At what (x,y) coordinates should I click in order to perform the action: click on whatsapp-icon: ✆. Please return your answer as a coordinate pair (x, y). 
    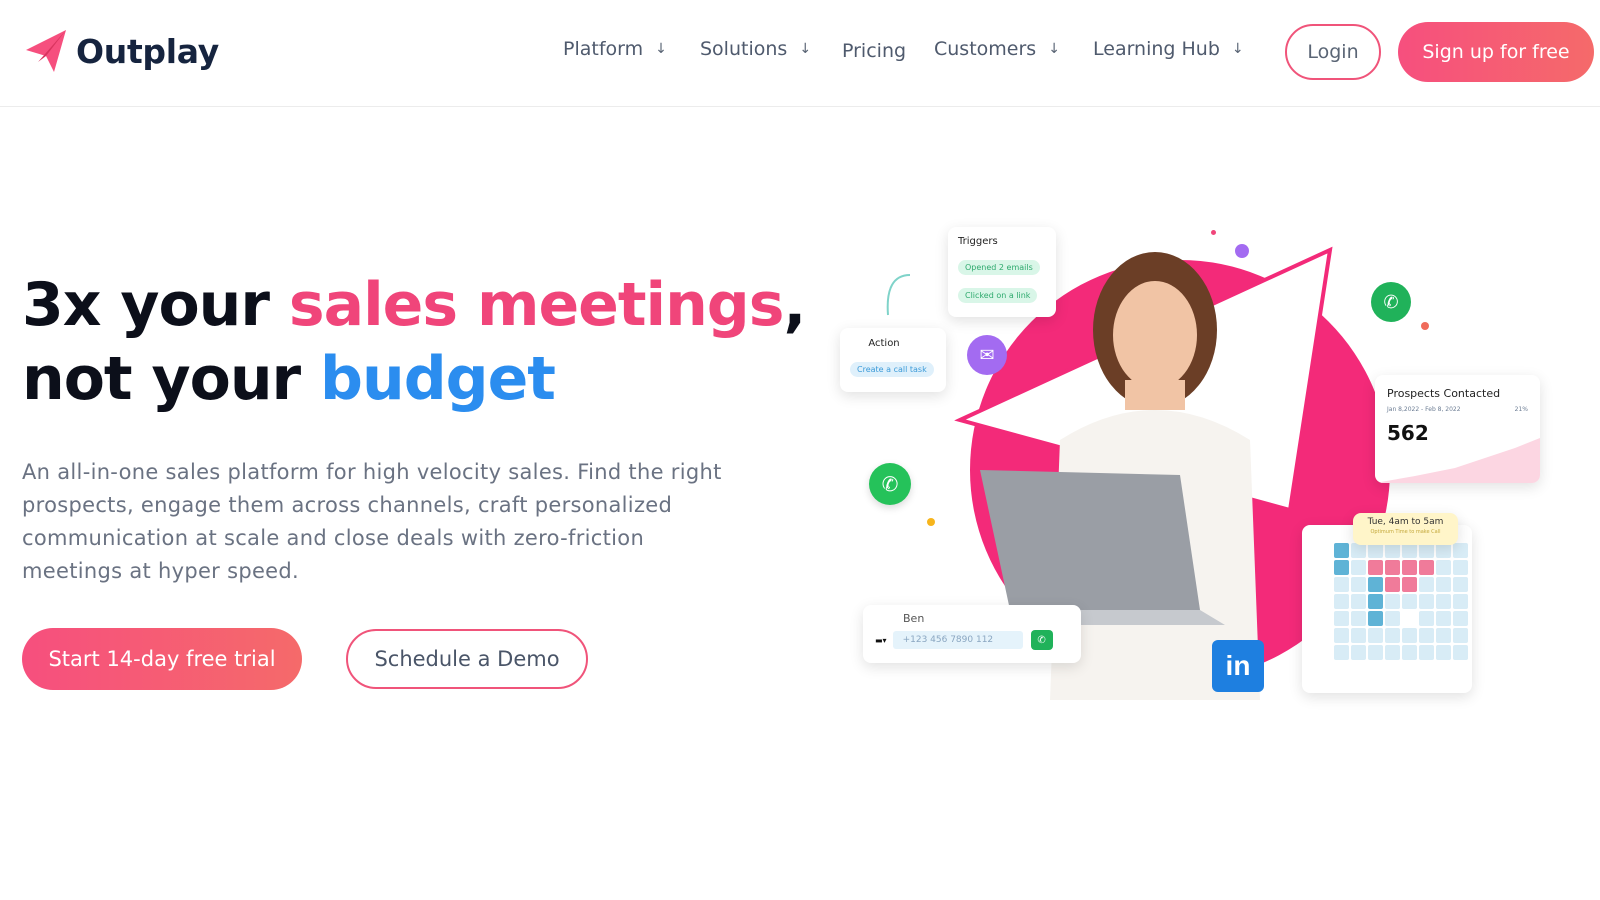
    Looking at the image, I should click on (890, 484).